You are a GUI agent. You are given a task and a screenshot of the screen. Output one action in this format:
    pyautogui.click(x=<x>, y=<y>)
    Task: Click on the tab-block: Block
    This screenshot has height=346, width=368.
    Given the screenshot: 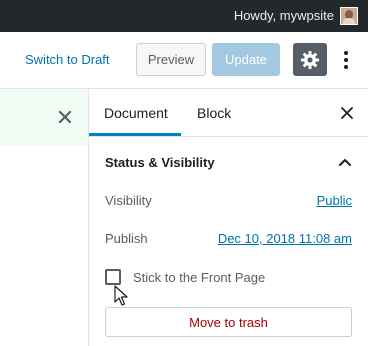 What is the action you would take?
    pyautogui.click(x=214, y=113)
    